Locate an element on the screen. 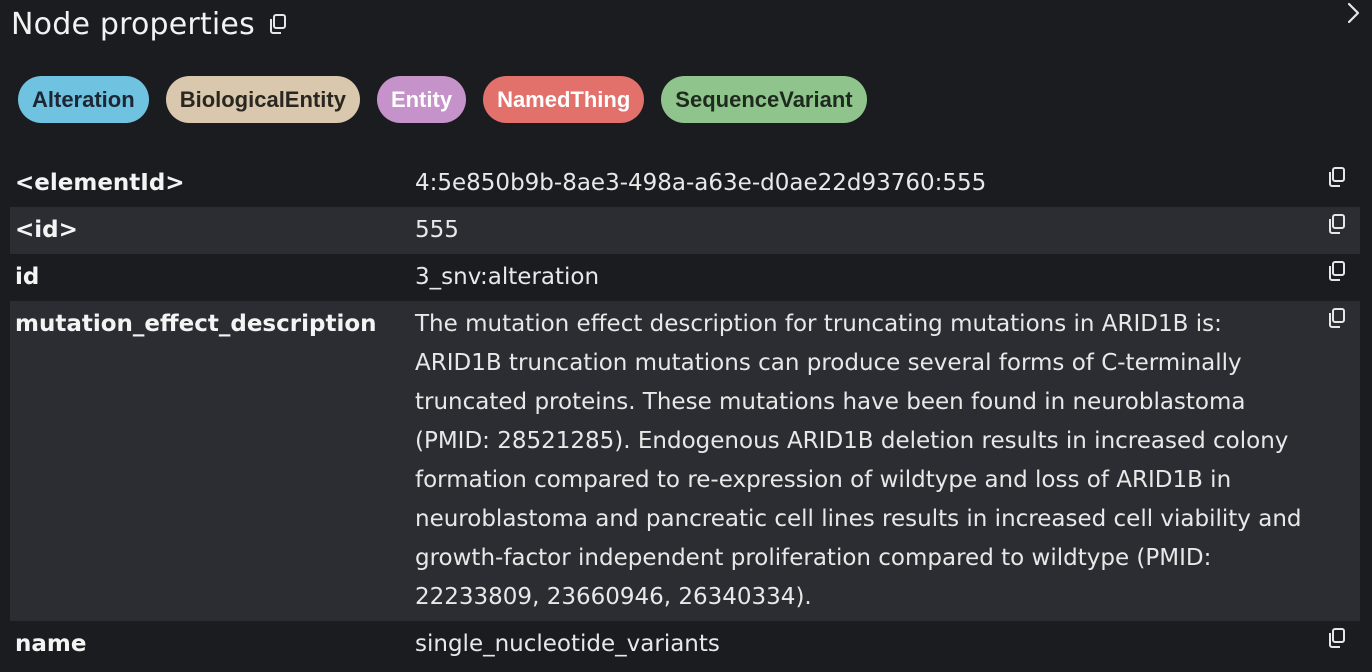 The height and width of the screenshot is (672, 1372). panel-header: Node properties is located at coordinates (150, 24).